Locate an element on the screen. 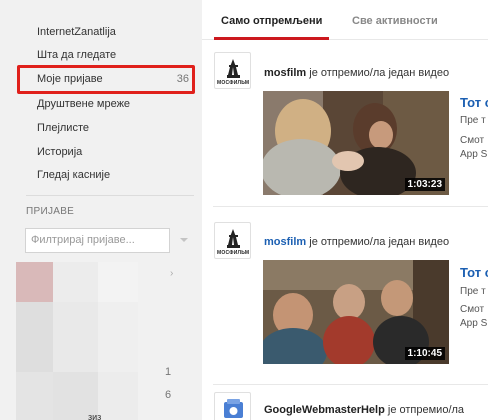 This screenshot has height=420, width=488. sidebar-item-channel: InternetZanatlija is located at coordinates (76, 32).